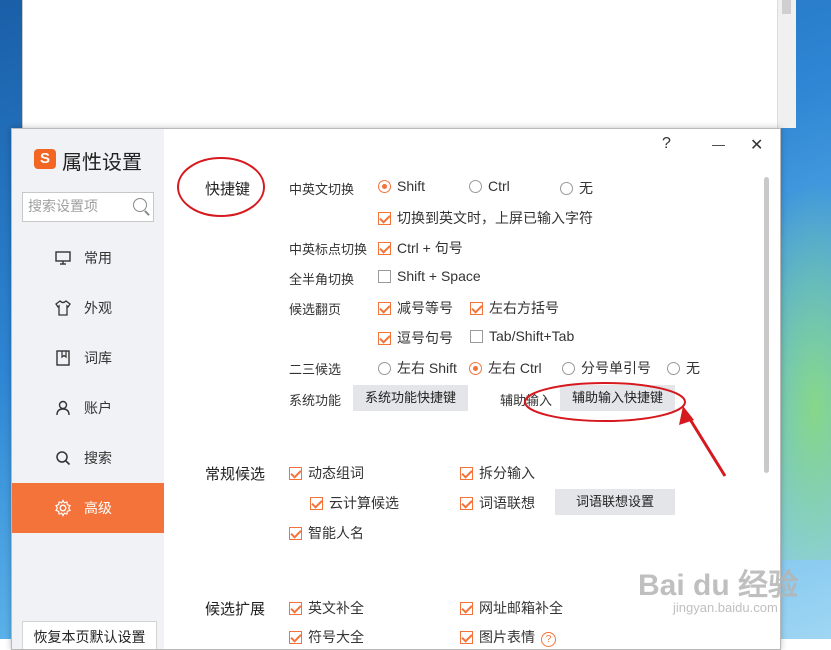  I want to click on sidebar-item-dictionary: 词库, so click(88, 358).